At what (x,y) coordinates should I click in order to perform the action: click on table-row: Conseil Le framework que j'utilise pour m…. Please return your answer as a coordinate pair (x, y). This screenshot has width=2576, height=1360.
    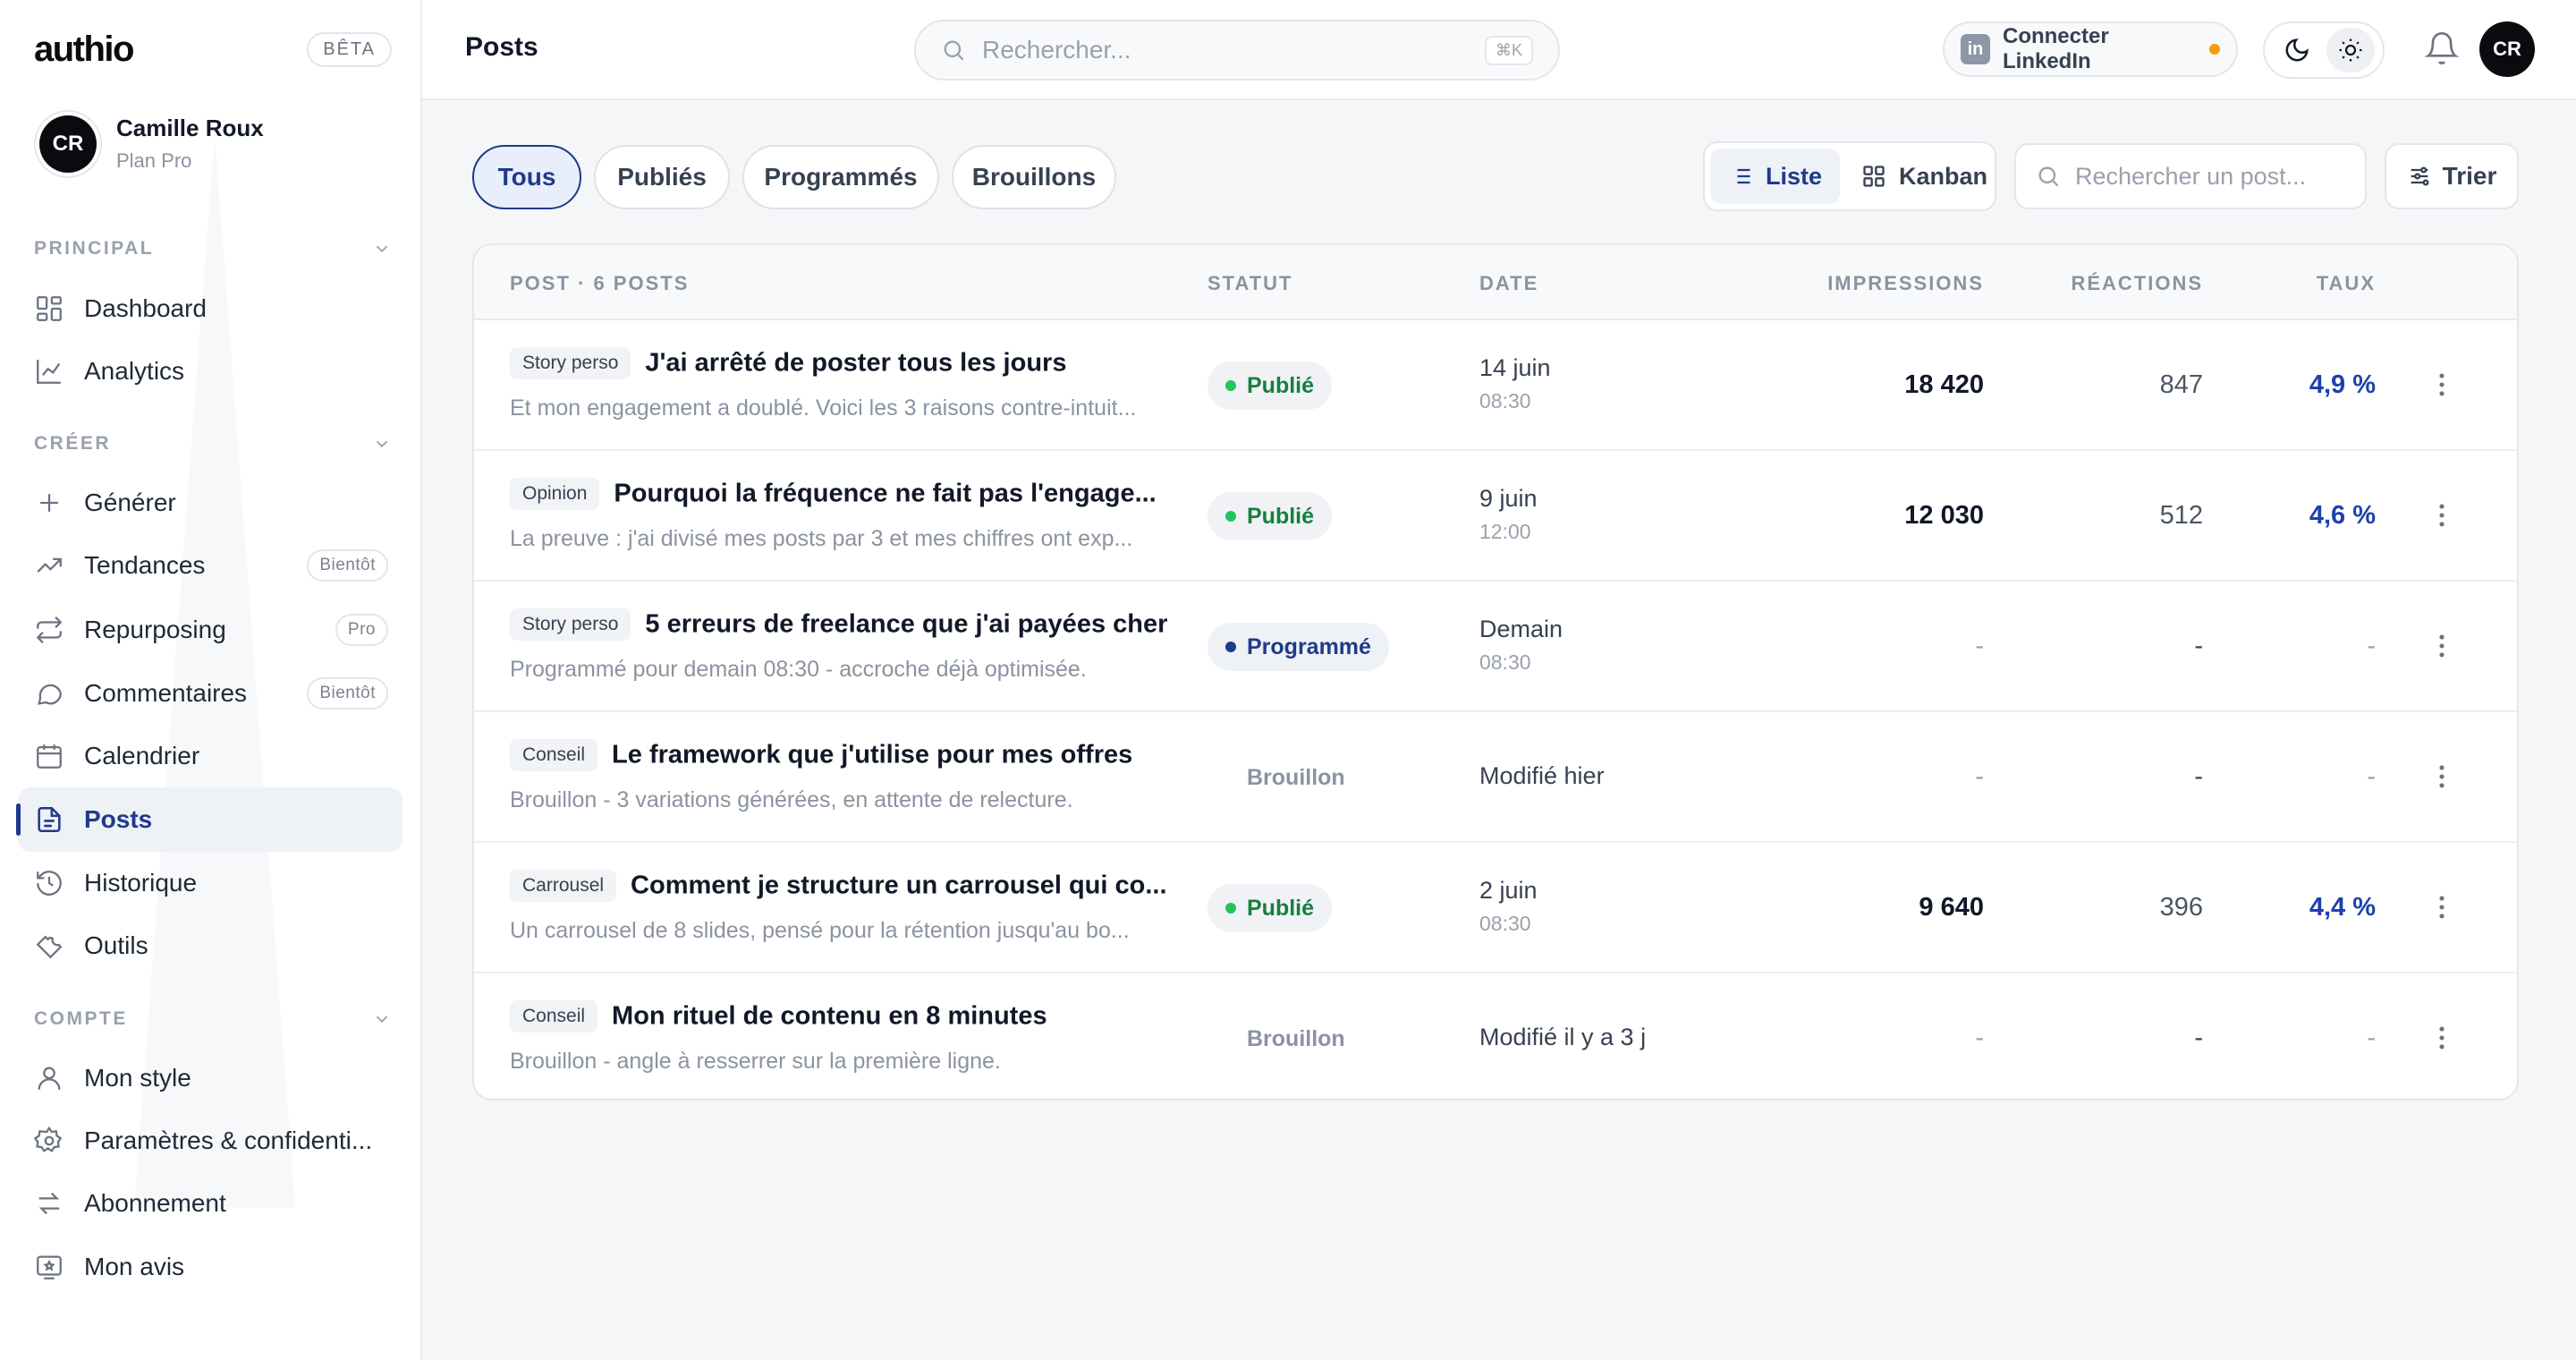
    Looking at the image, I should click on (1495, 777).